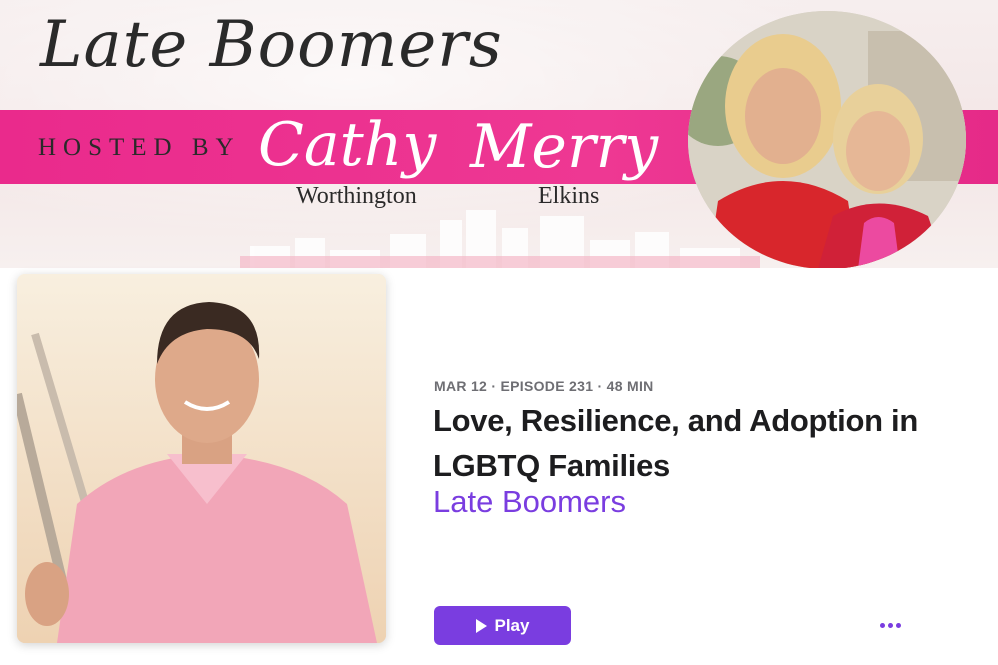 Image resolution: width=998 pixels, height=665 pixels. Describe the element at coordinates (529, 502) in the screenshot. I see `show-name-link: Late Boomers` at that location.